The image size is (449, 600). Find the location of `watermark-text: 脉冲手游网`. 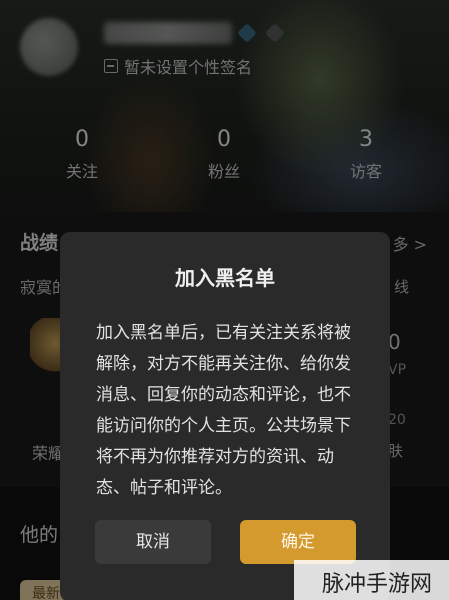

watermark-text: 脉冲手游网 is located at coordinates (377, 584).